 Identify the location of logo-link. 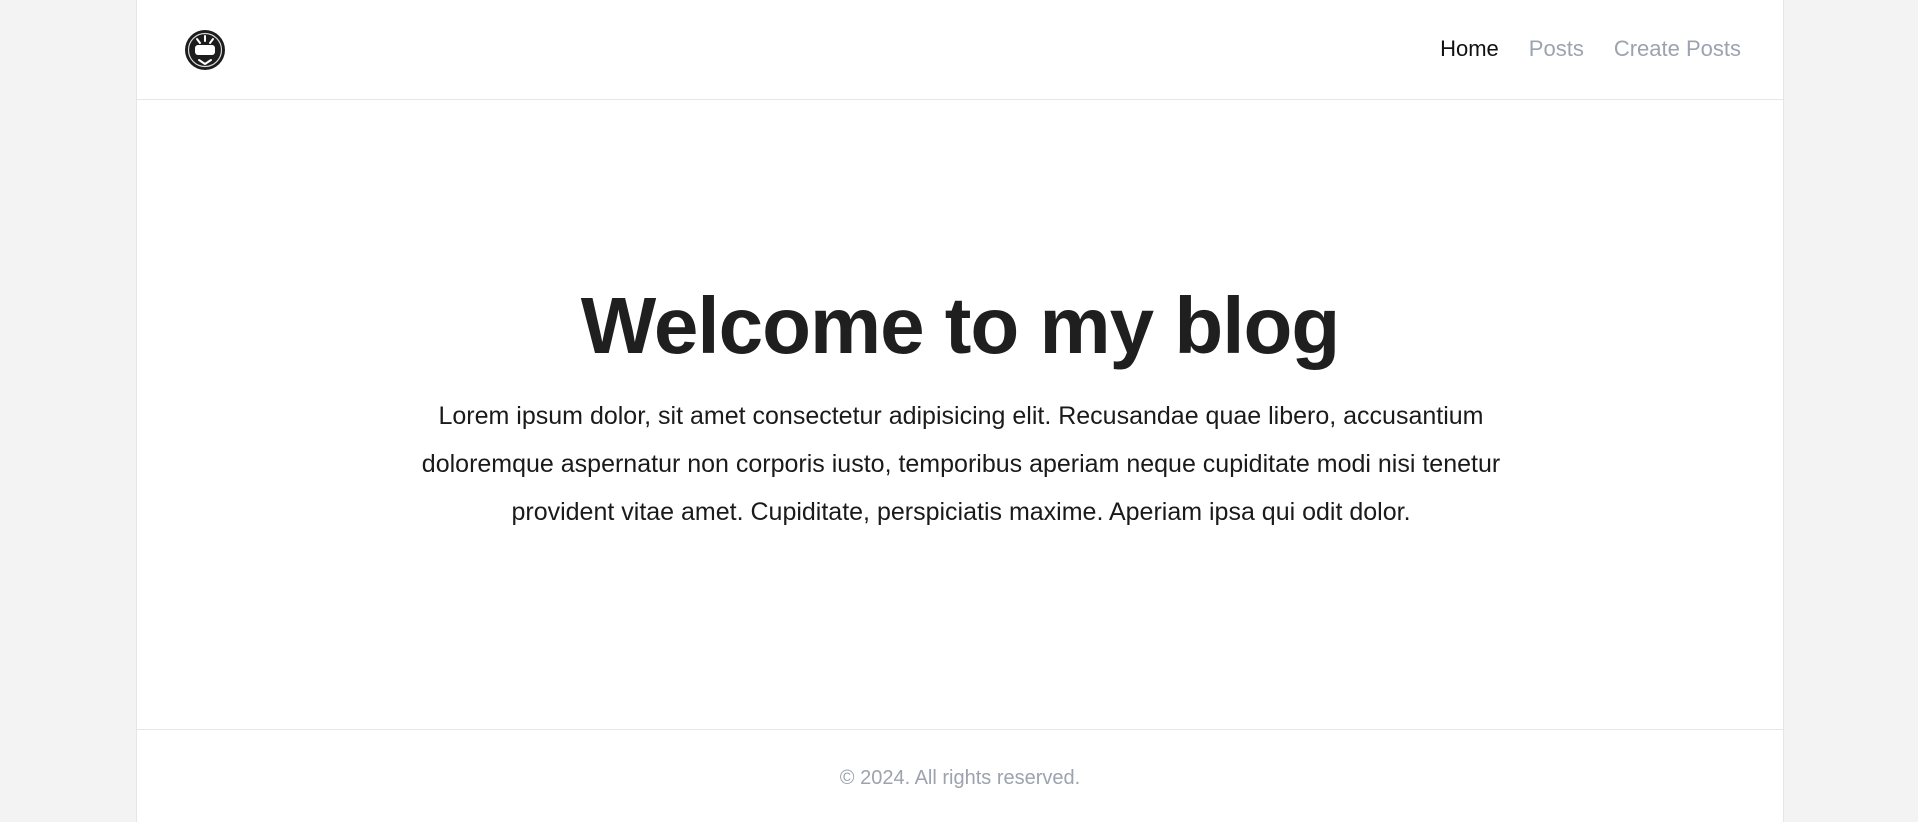
(205, 50).